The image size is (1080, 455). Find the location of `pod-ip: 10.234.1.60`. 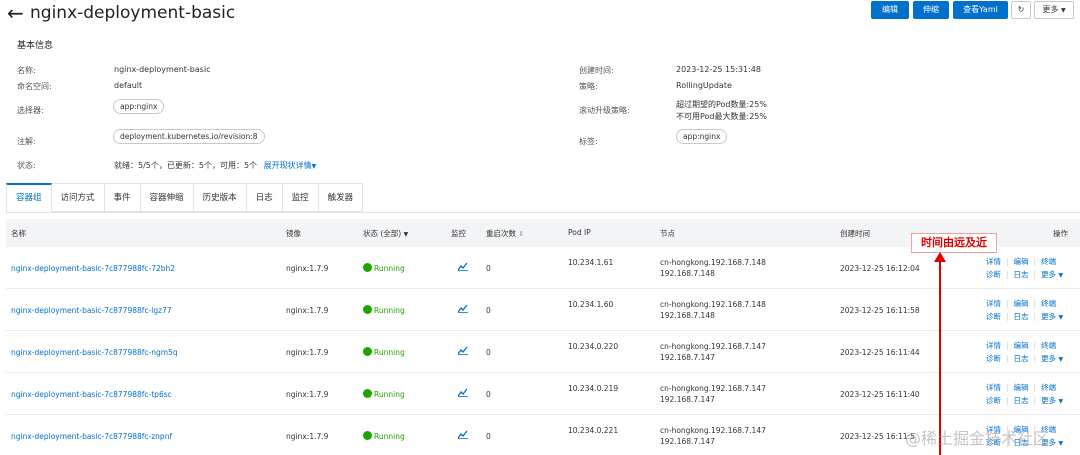

pod-ip: 10.234.1.60 is located at coordinates (591, 304).